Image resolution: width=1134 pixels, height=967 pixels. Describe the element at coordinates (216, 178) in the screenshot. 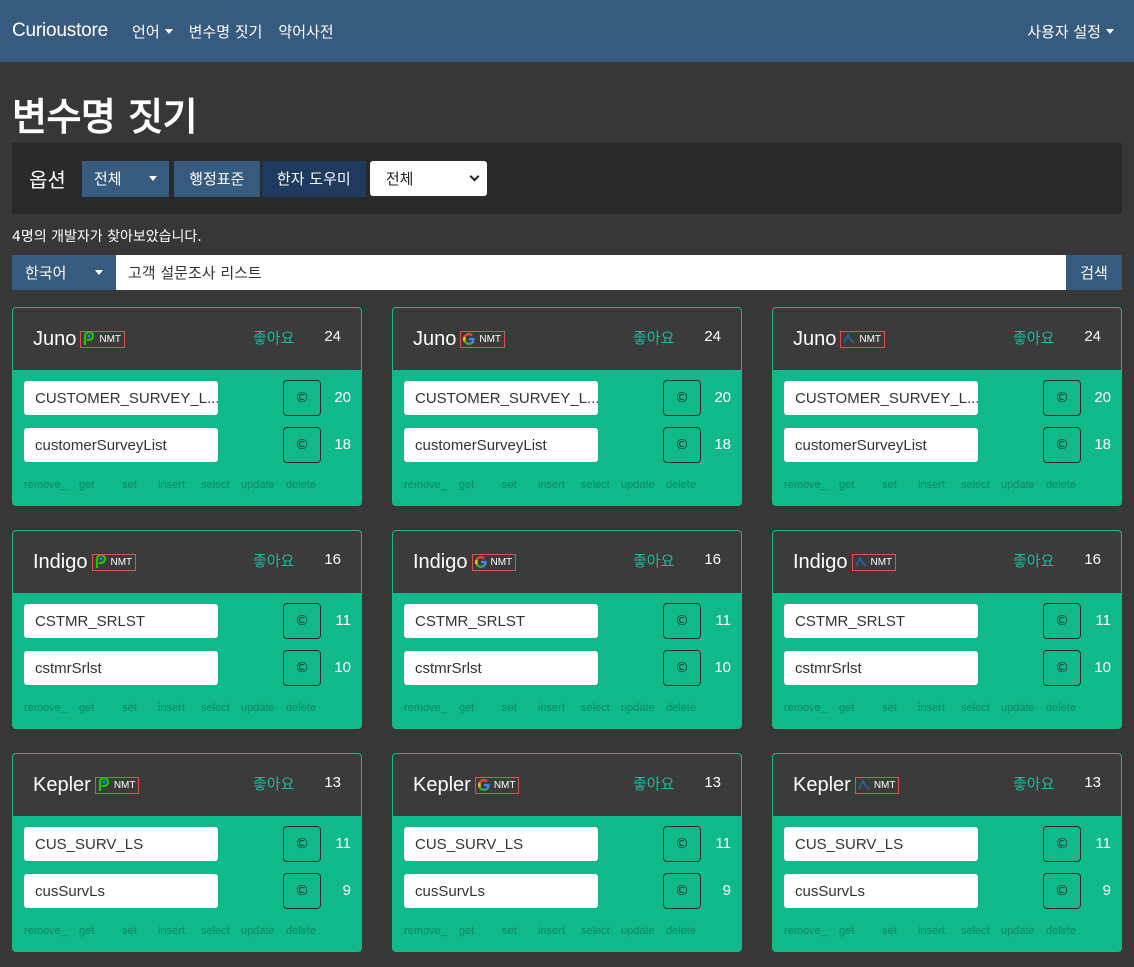

I see `standard-button: 행정표준` at that location.